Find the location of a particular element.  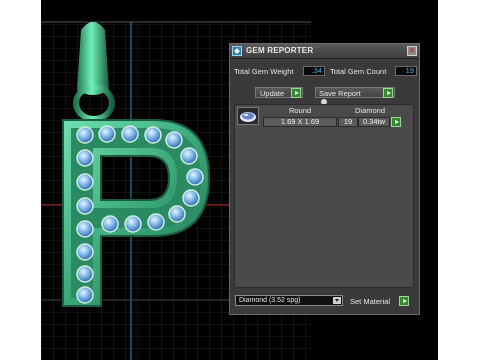

material-select: Diamond (3.52 spg) is located at coordinates (289, 300).